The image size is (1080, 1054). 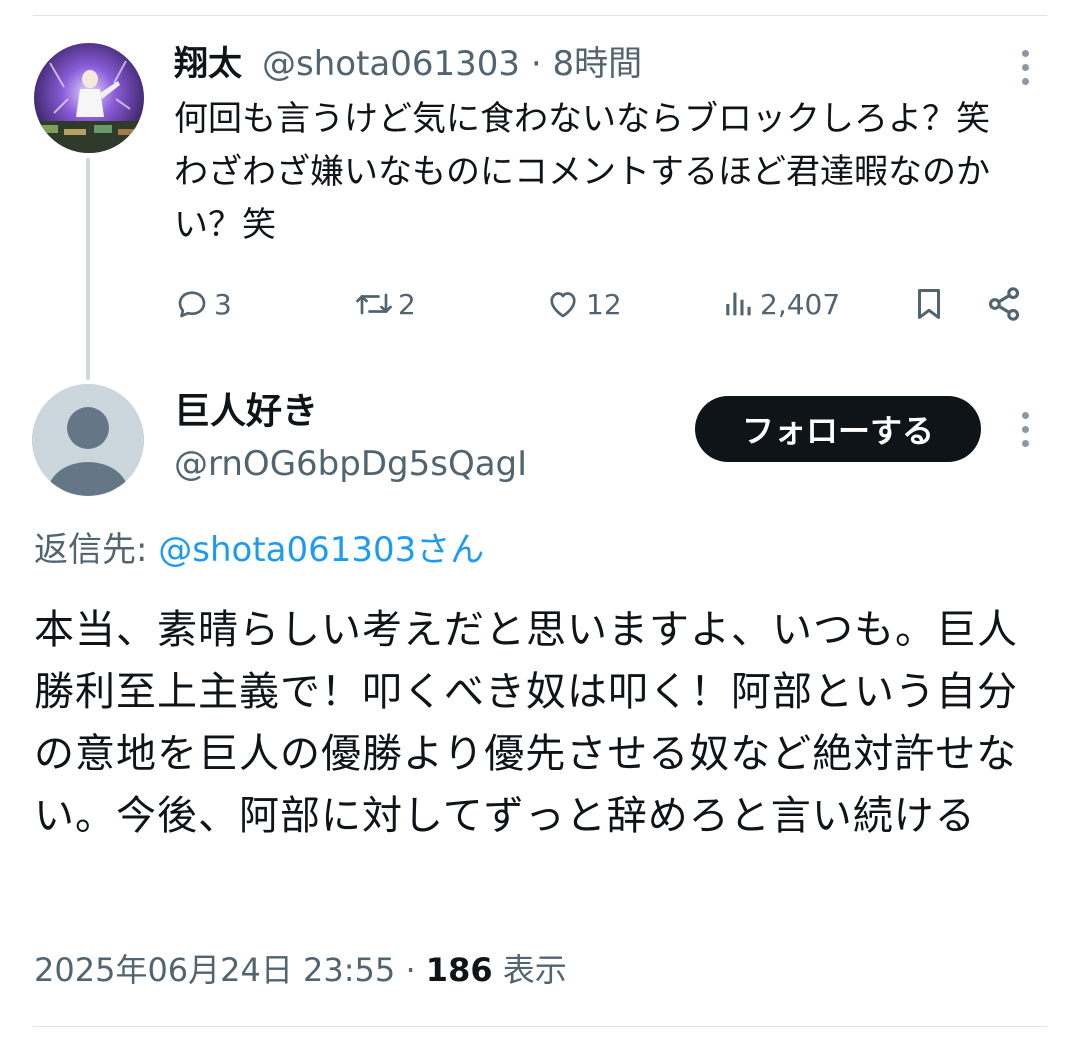 I want to click on reply-count: 3, so click(x=223, y=304).